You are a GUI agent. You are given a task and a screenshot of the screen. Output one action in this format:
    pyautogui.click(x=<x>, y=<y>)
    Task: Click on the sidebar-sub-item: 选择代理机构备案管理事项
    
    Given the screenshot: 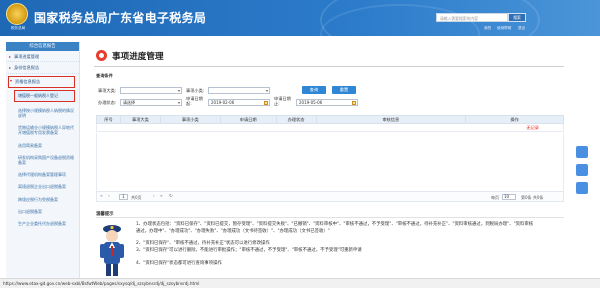 What is the action you would take?
    pyautogui.click(x=42, y=174)
    